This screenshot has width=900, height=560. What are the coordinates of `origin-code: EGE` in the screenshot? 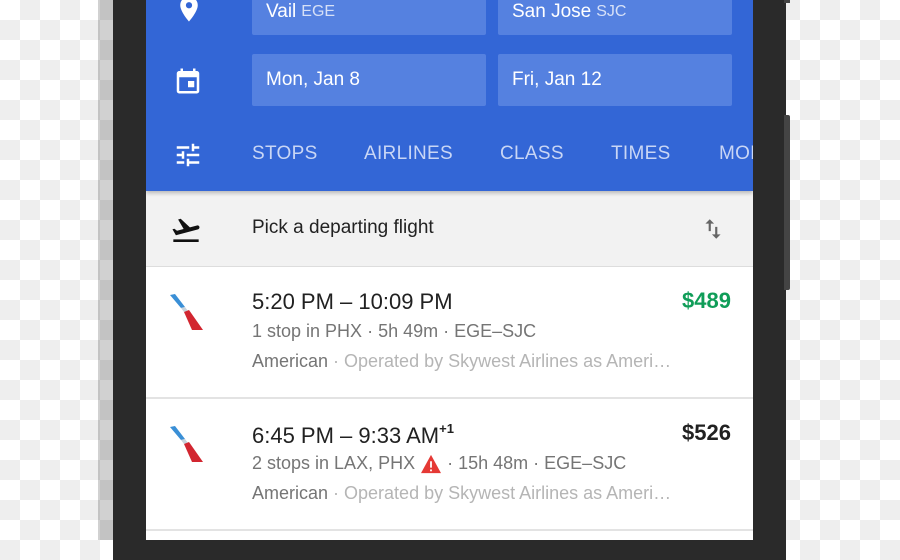 It's located at (318, 11).